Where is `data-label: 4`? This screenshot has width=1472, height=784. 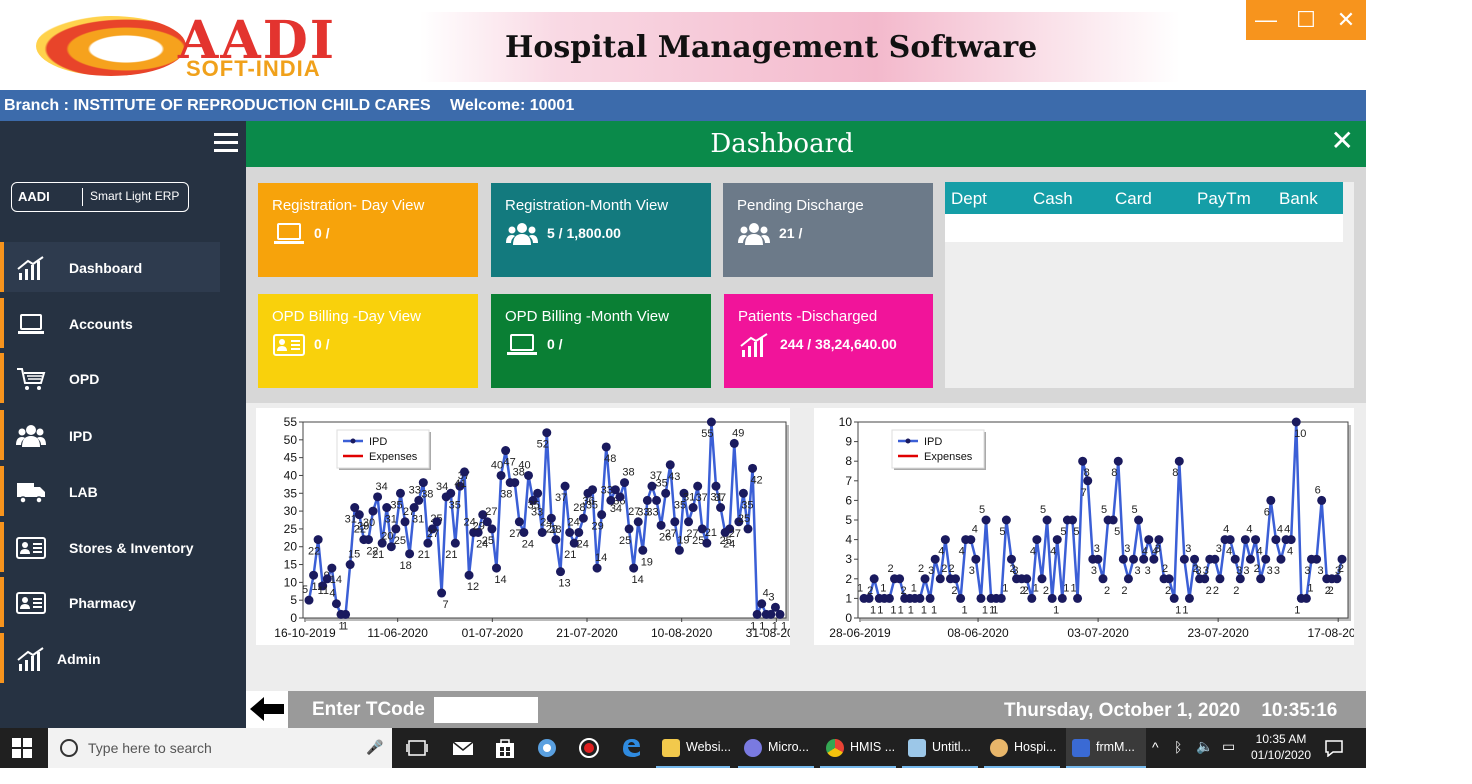 data-label: 4 is located at coordinates (1226, 530).